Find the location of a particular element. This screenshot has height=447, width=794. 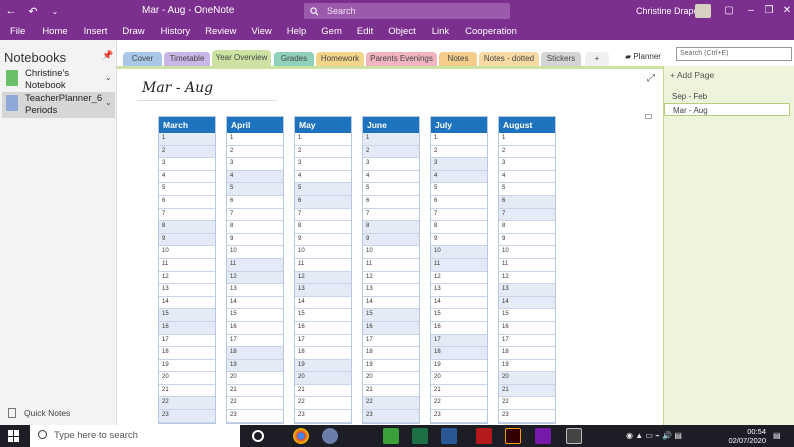

menu-insert: Insert is located at coordinates (96, 31).